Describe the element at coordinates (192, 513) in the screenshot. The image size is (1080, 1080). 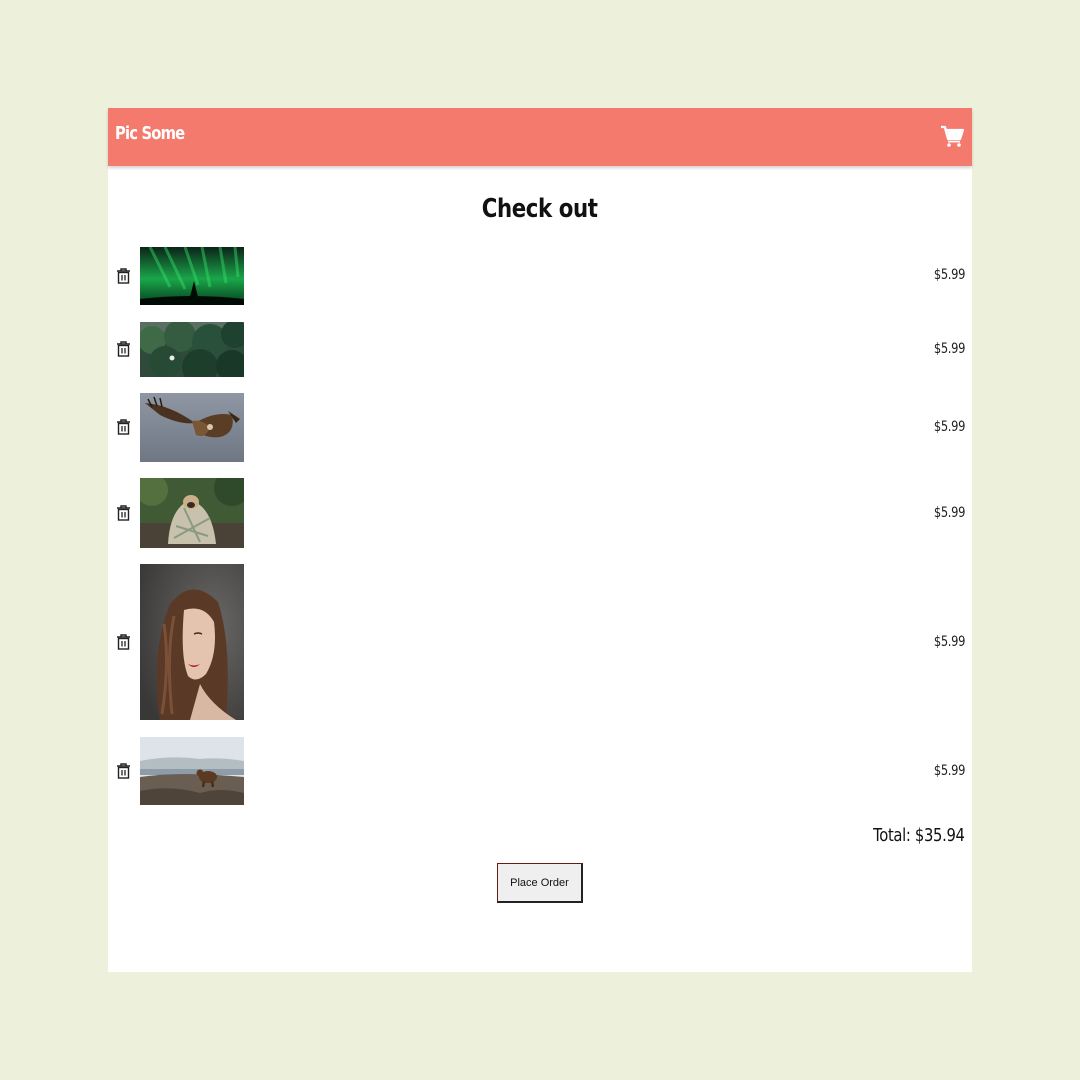
I see `product-image-pug` at that location.